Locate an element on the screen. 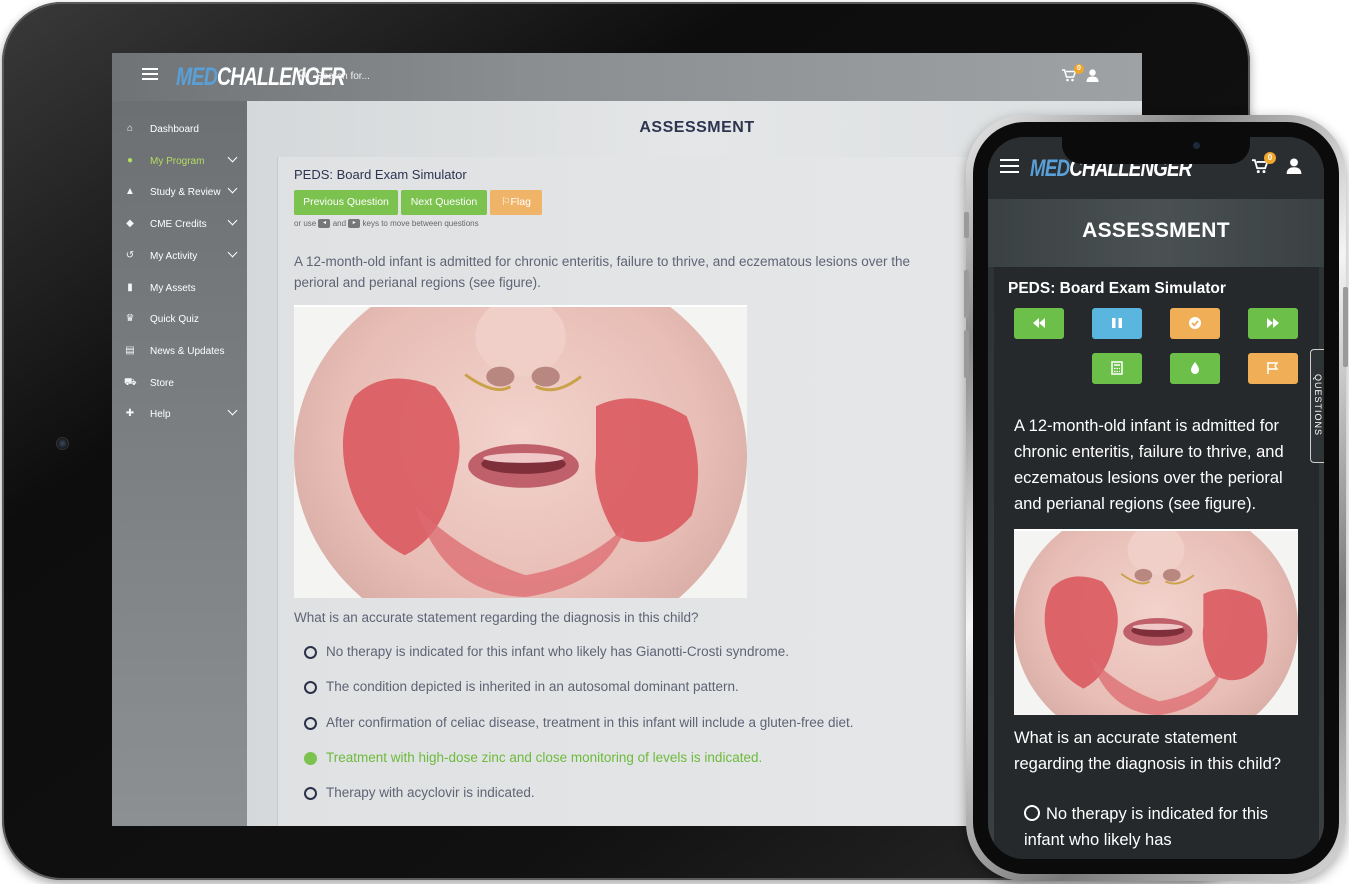 This screenshot has width=1349, height=884. mobile-cart-icon: 0 is located at coordinates (1264, 163).